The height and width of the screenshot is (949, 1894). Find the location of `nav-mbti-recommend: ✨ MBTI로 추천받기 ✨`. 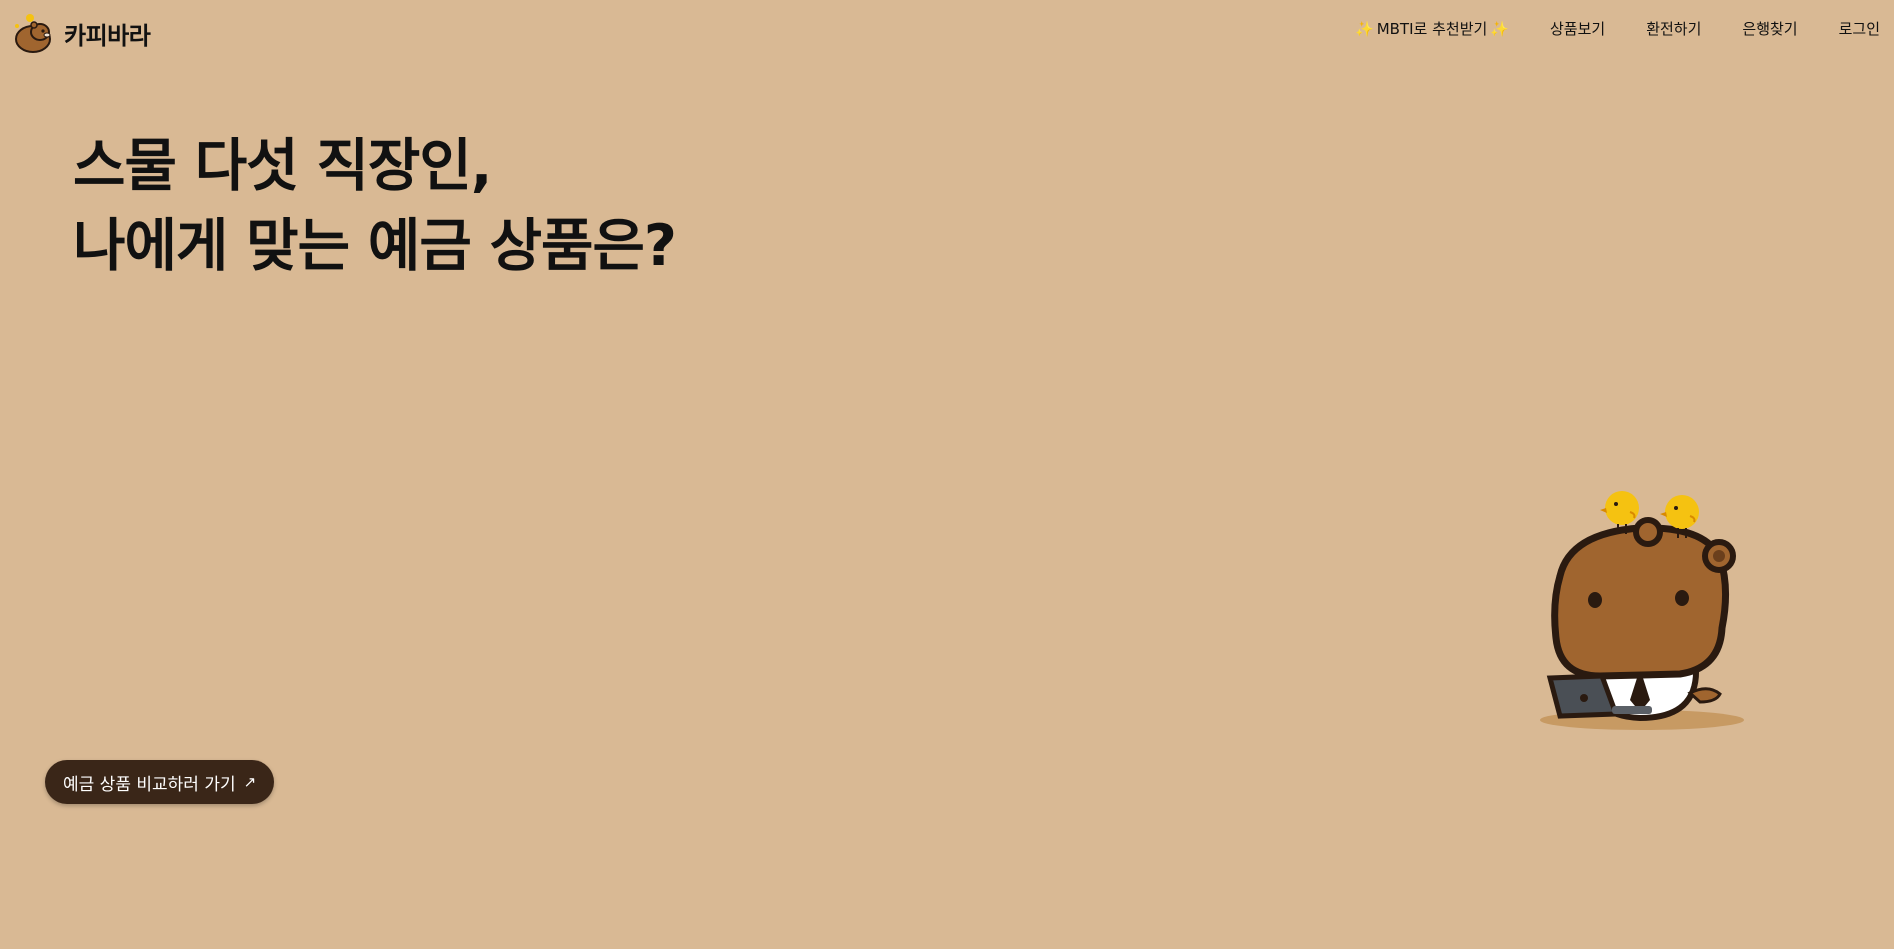

nav-mbti-recommend: ✨ MBTI로 추천받기 ✨ is located at coordinates (1432, 28).